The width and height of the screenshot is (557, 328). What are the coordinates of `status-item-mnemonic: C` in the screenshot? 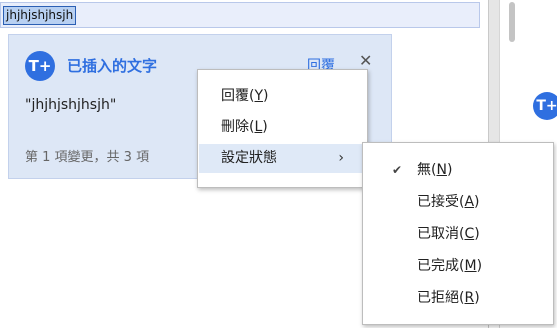 It's located at (469, 234).